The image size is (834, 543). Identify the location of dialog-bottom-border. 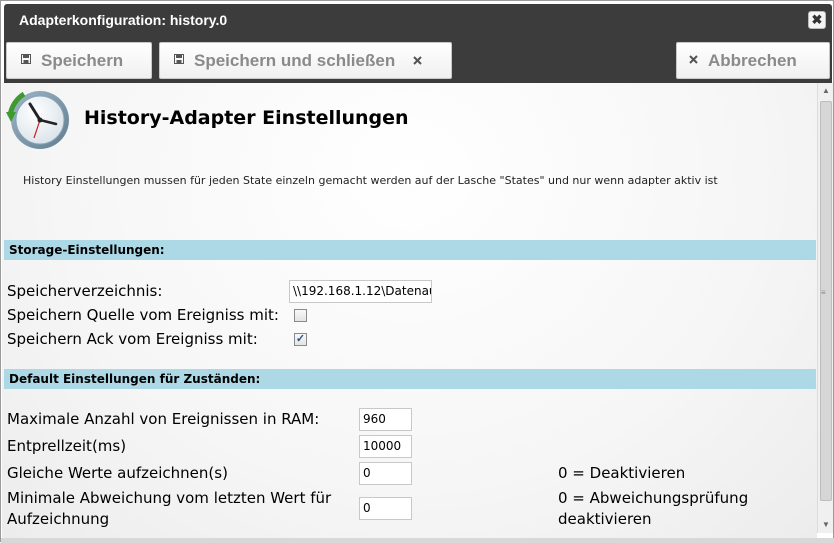
(417, 540).